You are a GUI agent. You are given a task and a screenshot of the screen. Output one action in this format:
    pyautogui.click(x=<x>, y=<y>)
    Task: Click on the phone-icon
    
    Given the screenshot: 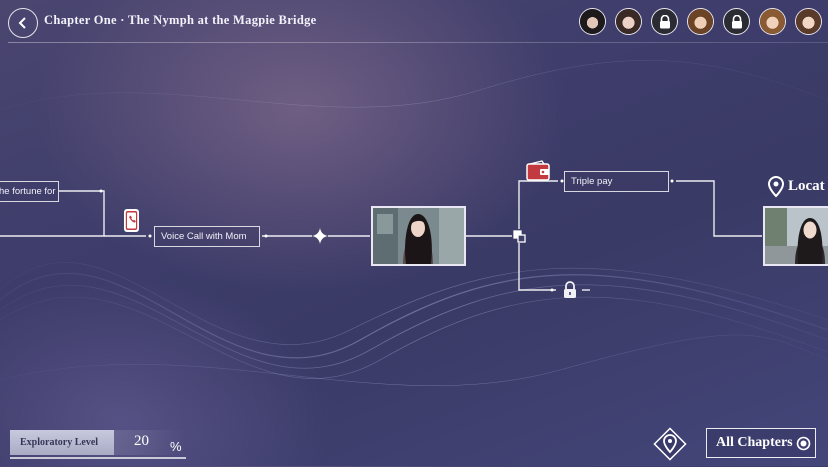 What is the action you would take?
    pyautogui.click(x=131, y=220)
    